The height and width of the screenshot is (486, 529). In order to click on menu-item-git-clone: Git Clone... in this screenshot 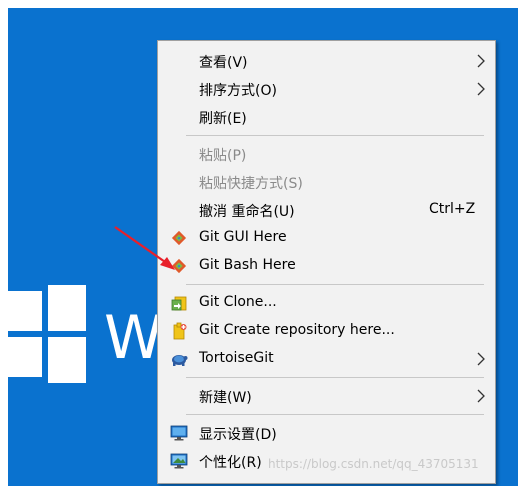, I will do `click(326, 303)`.